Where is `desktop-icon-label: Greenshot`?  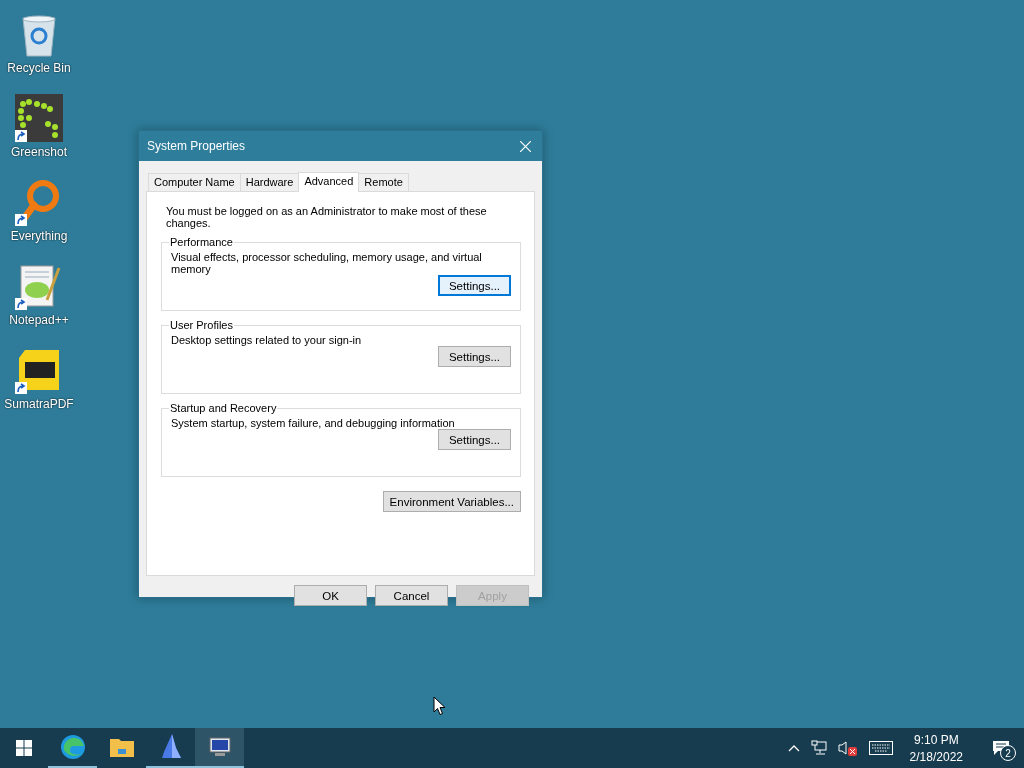 desktop-icon-label: Greenshot is located at coordinates (38, 152).